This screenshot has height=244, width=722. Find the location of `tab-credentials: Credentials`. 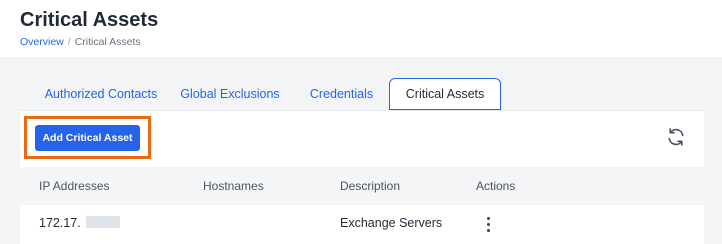

tab-credentials: Credentials is located at coordinates (341, 94).